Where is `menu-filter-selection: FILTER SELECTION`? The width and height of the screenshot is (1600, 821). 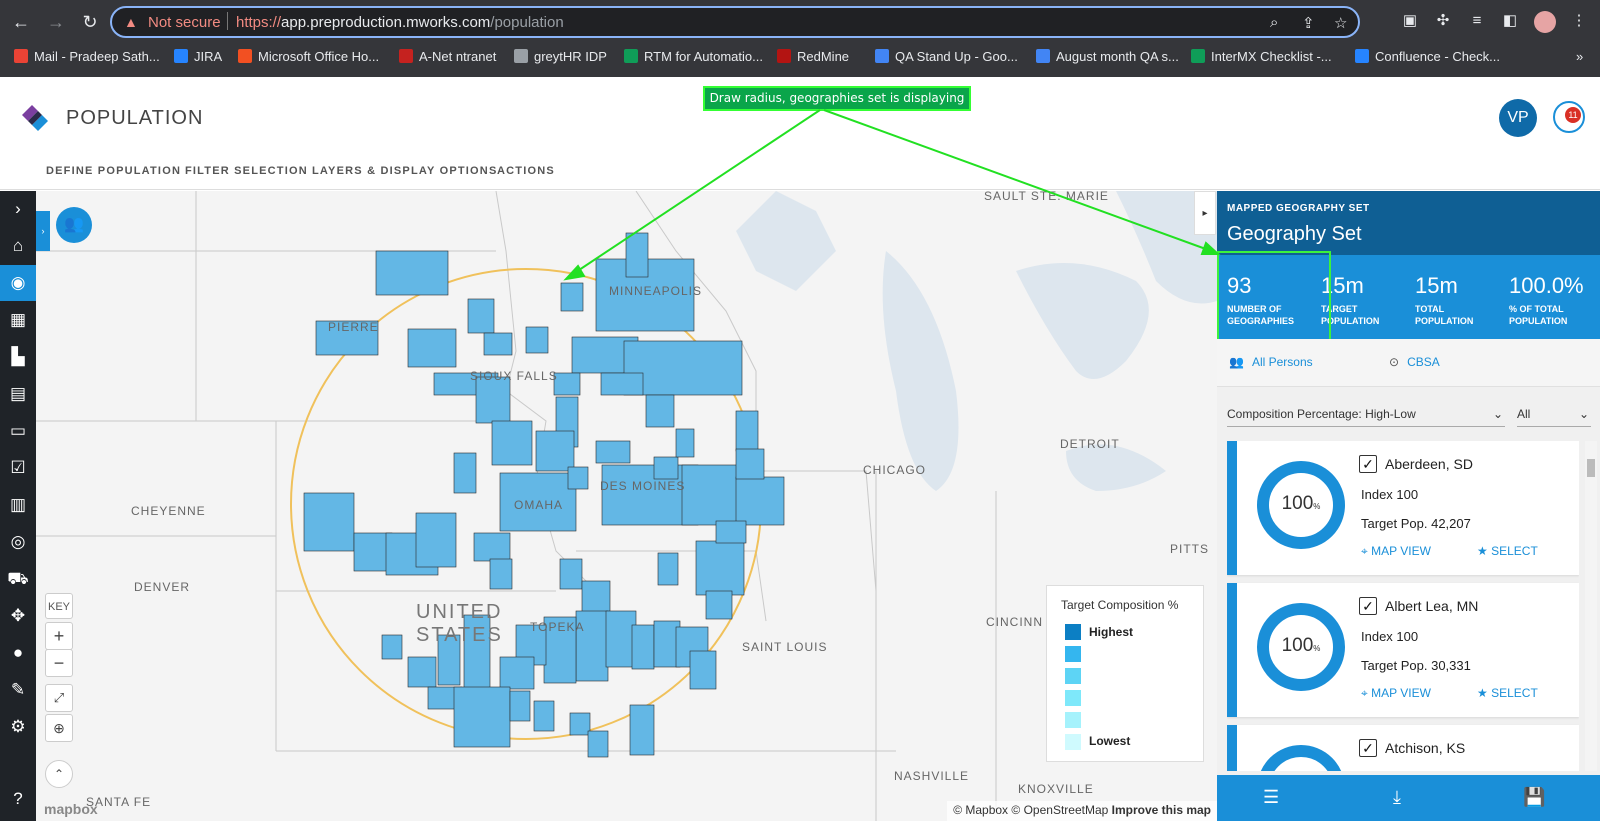 menu-filter-selection: FILTER SELECTION is located at coordinates (246, 171).